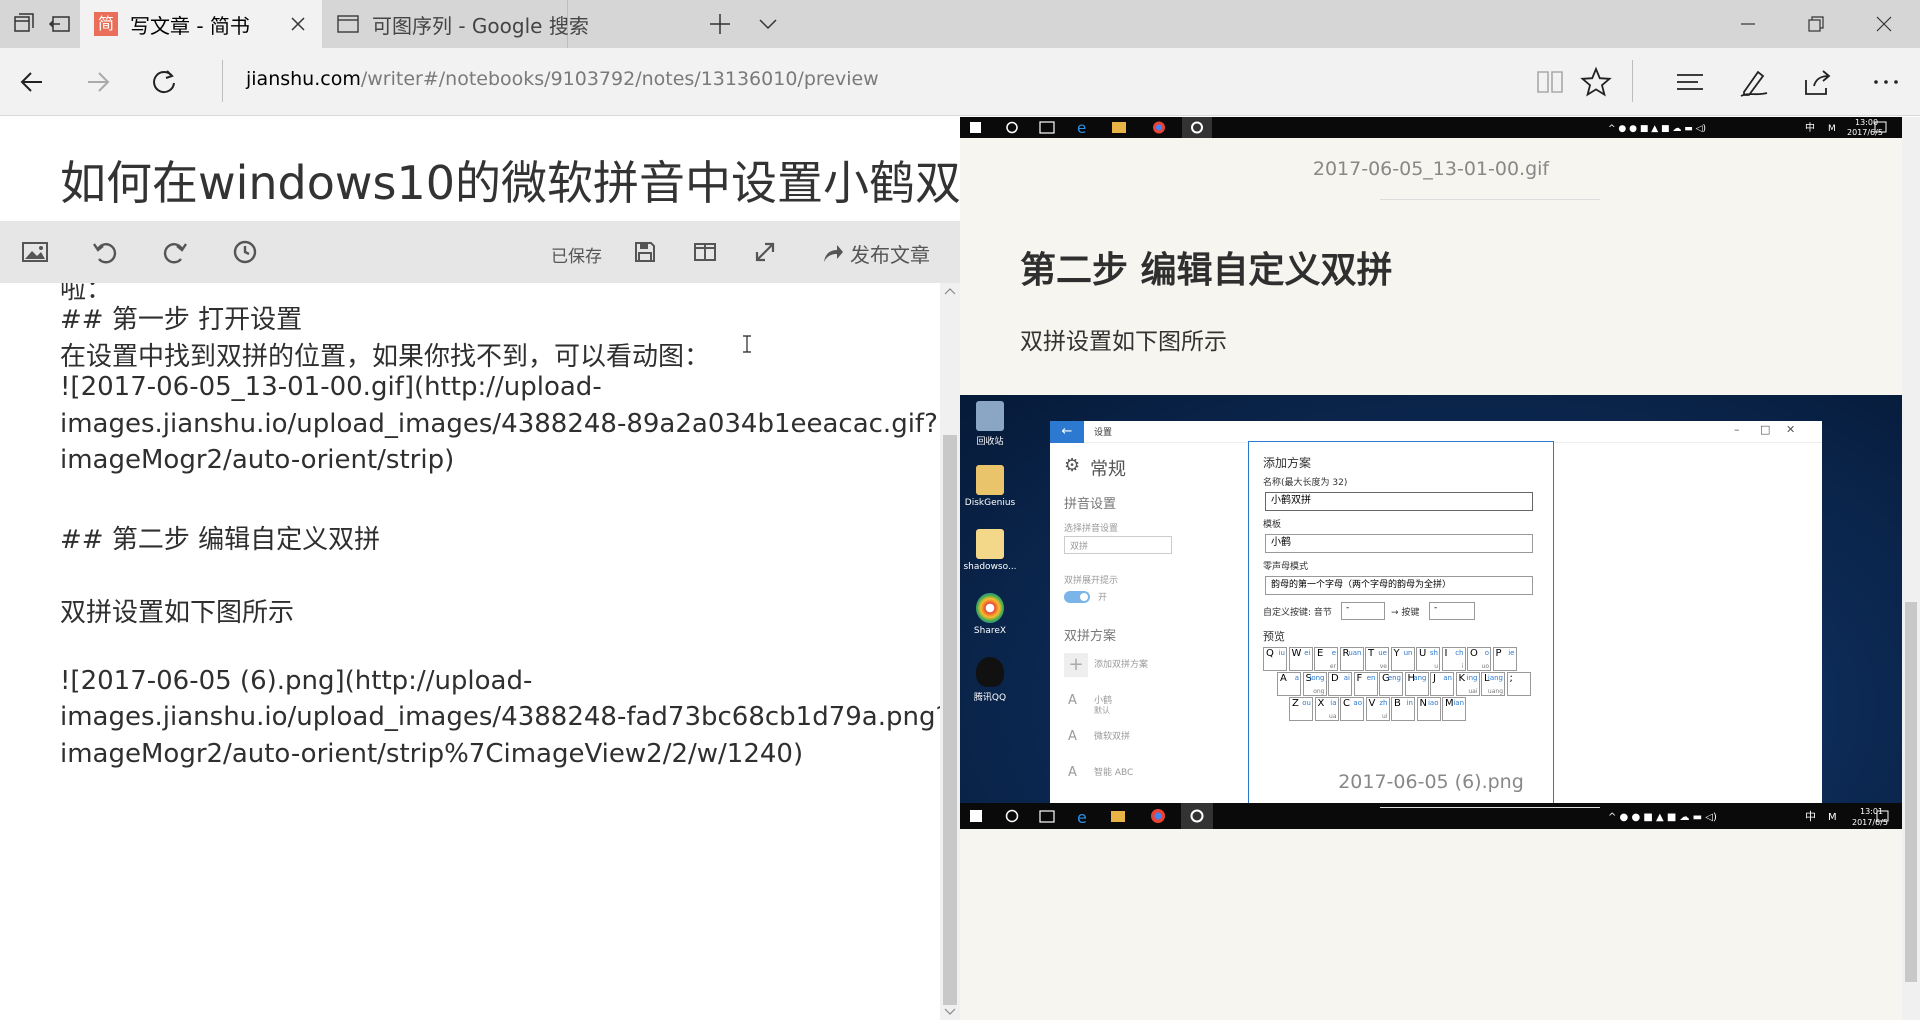 The width and height of the screenshot is (1920, 1020). Describe the element at coordinates (164, 82) in the screenshot. I see `refresh-button` at that location.